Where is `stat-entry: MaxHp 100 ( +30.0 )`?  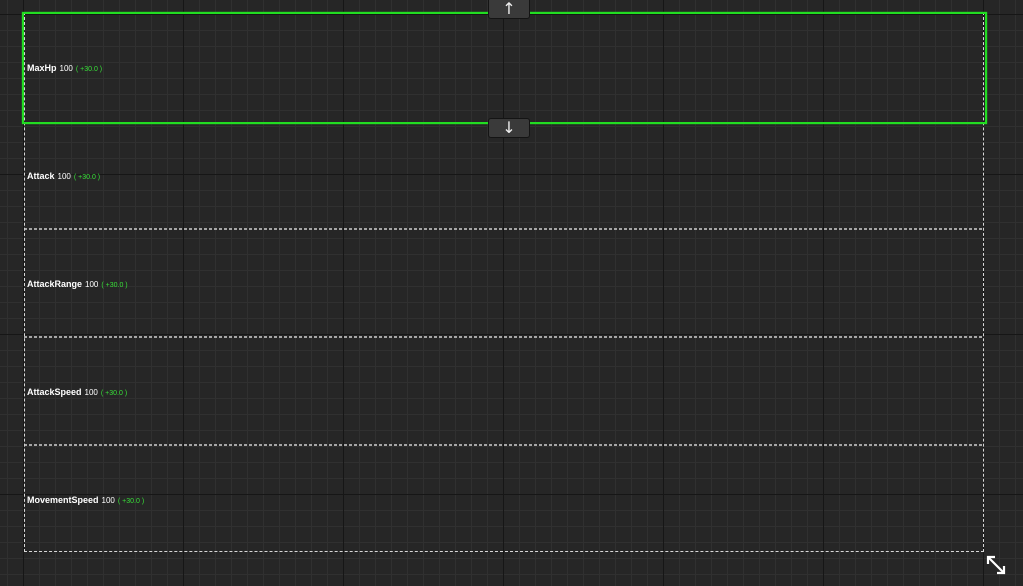
stat-entry: MaxHp 100 ( +30.0 ) is located at coordinates (64, 68).